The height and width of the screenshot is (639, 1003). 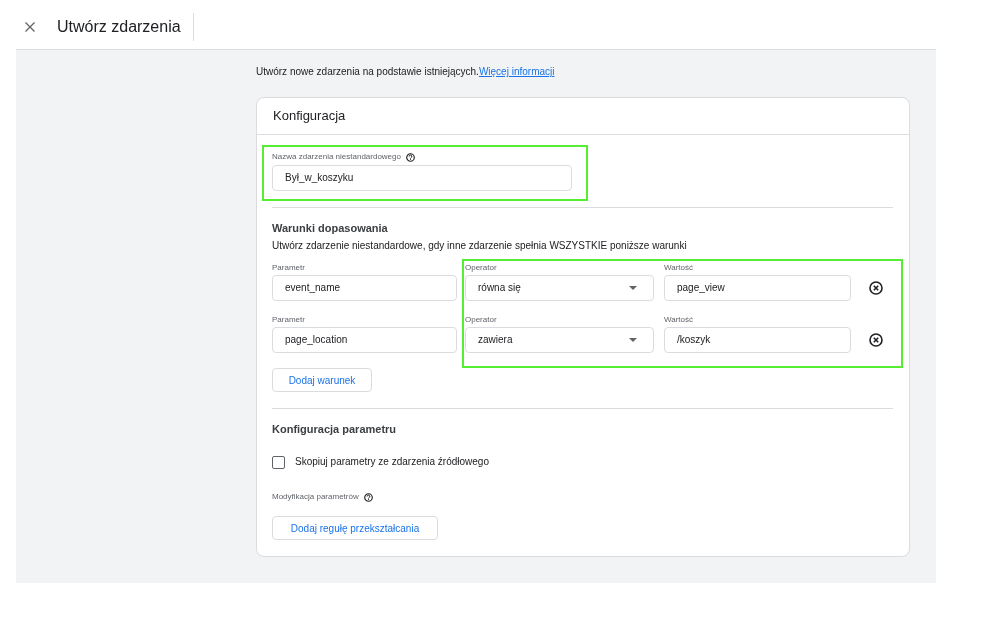 I want to click on text-field: Był_w_koszyku, so click(x=422, y=178).